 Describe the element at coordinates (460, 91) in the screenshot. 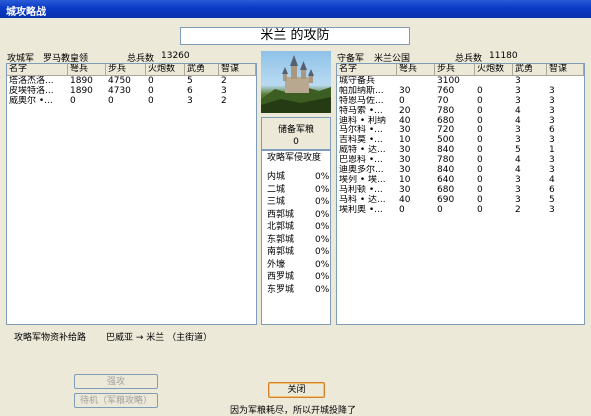

I see `table-row: 帕加纳斯... 30 760 0 3 3` at that location.